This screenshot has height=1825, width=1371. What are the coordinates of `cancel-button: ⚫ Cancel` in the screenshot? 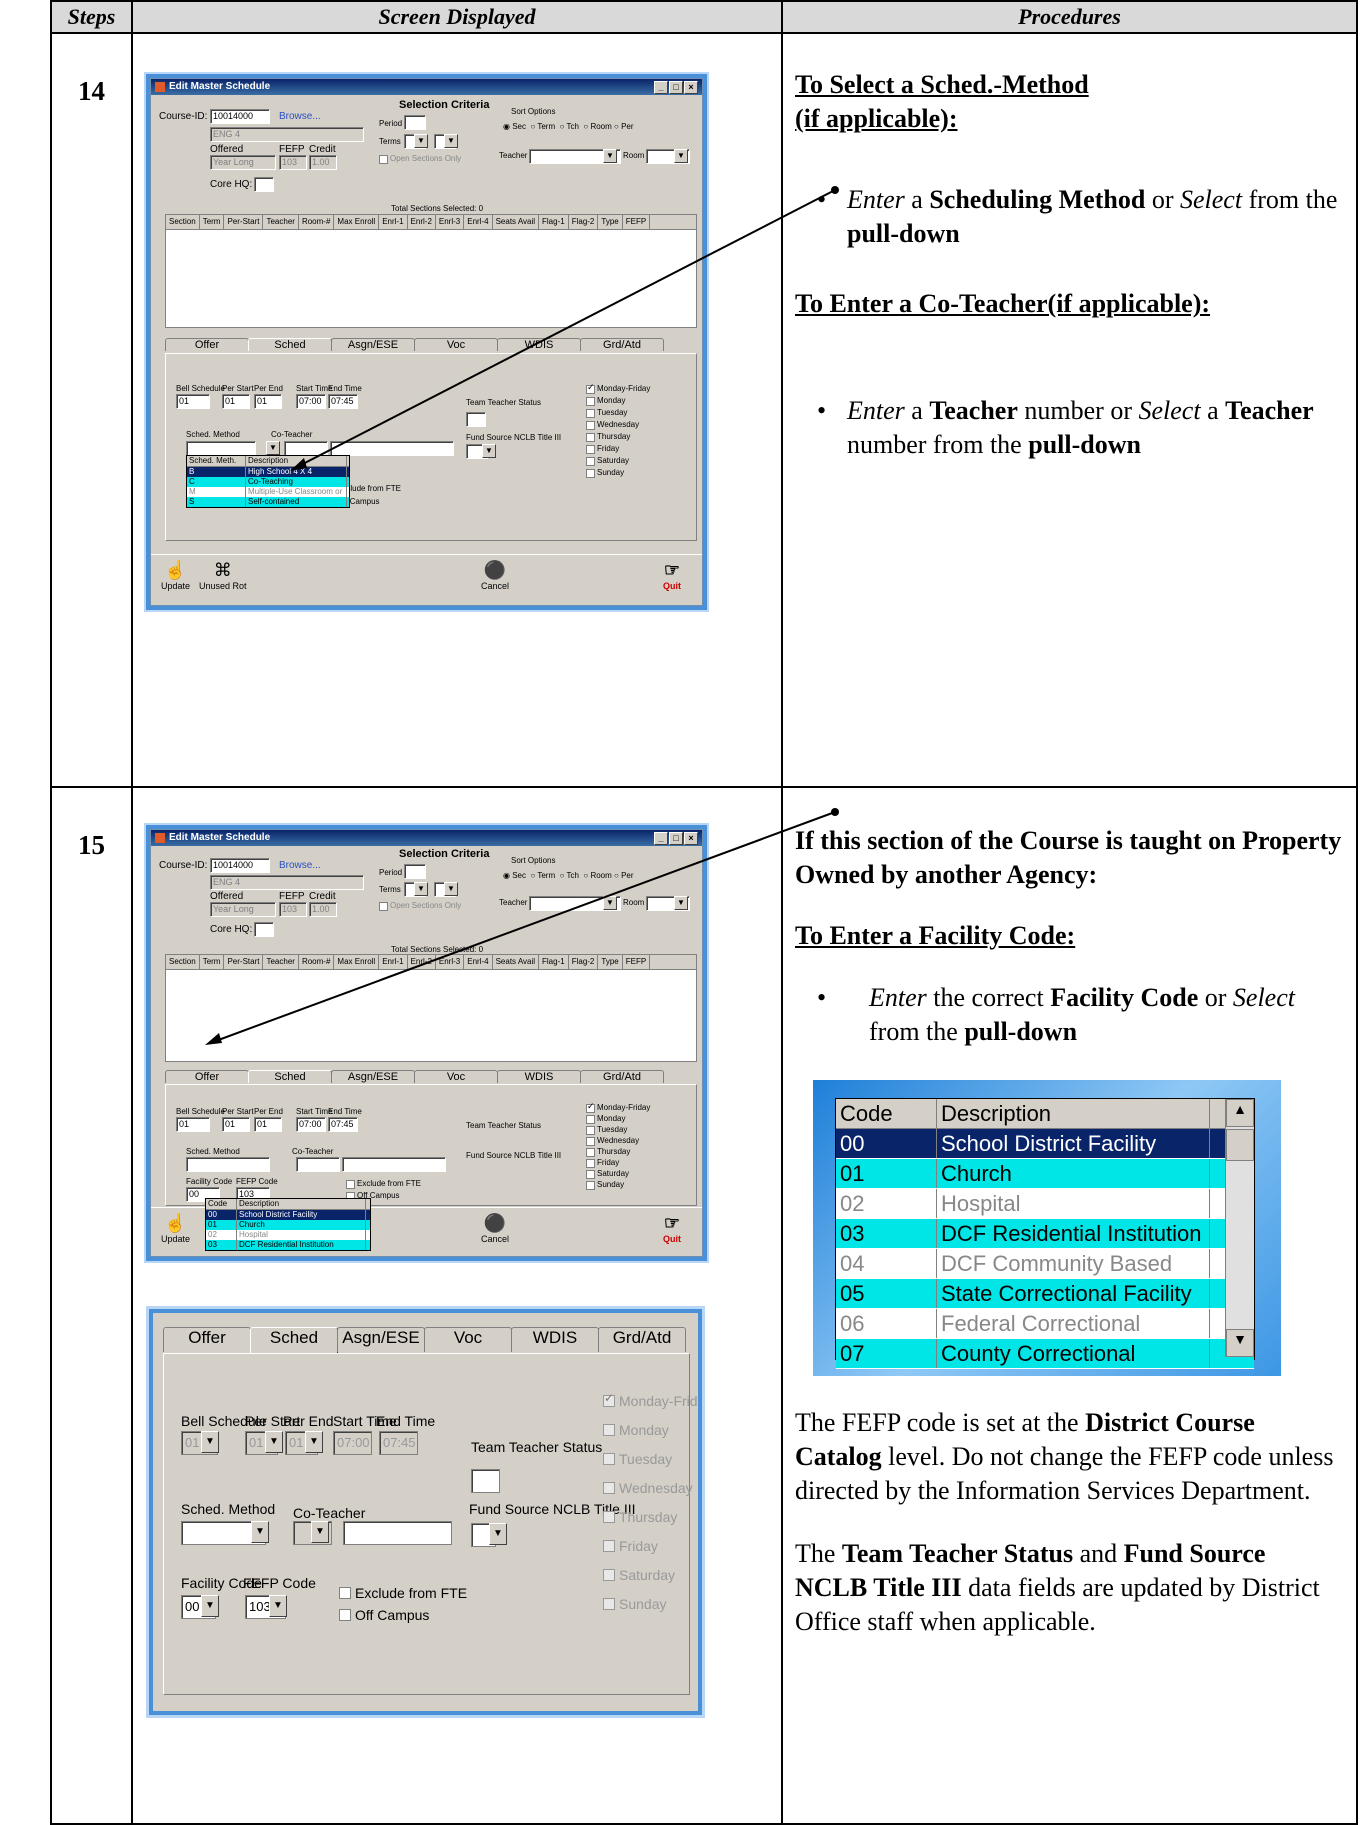 It's located at (495, 575).